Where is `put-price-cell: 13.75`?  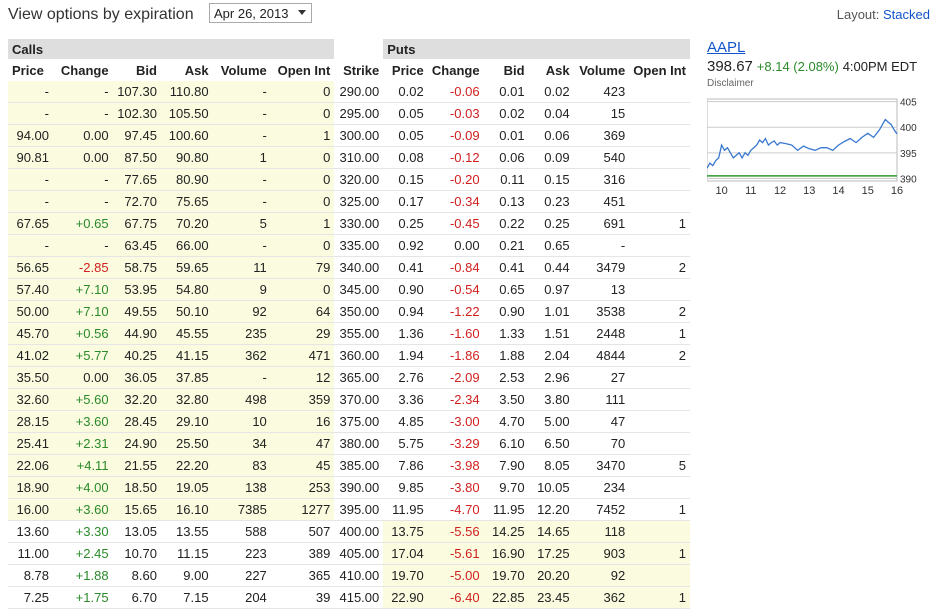 put-price-cell: 13.75 is located at coordinates (405, 531).